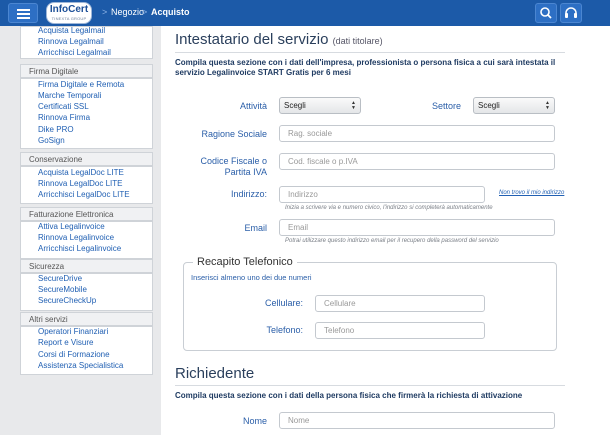 The width and height of the screenshot is (610, 435). I want to click on indirizzo-input: Indirizzo, so click(382, 194).